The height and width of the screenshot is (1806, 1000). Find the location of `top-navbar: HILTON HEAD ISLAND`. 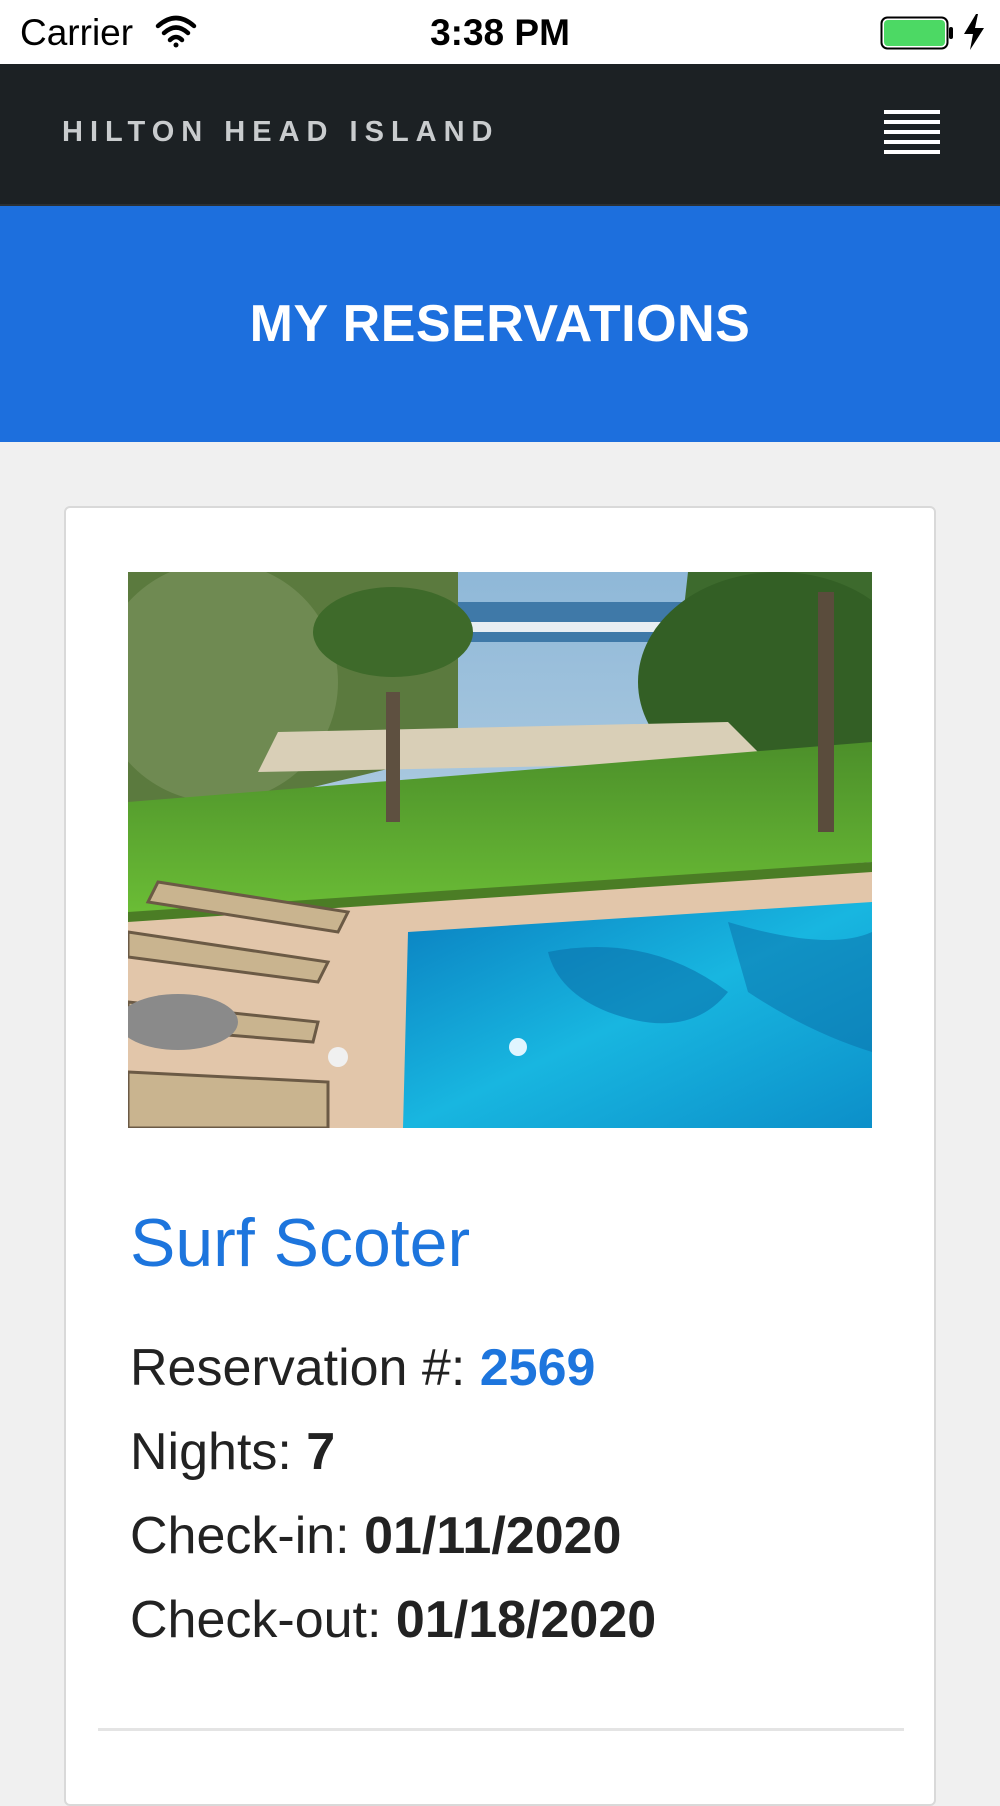

top-navbar: HILTON HEAD ISLAND is located at coordinates (500, 135).